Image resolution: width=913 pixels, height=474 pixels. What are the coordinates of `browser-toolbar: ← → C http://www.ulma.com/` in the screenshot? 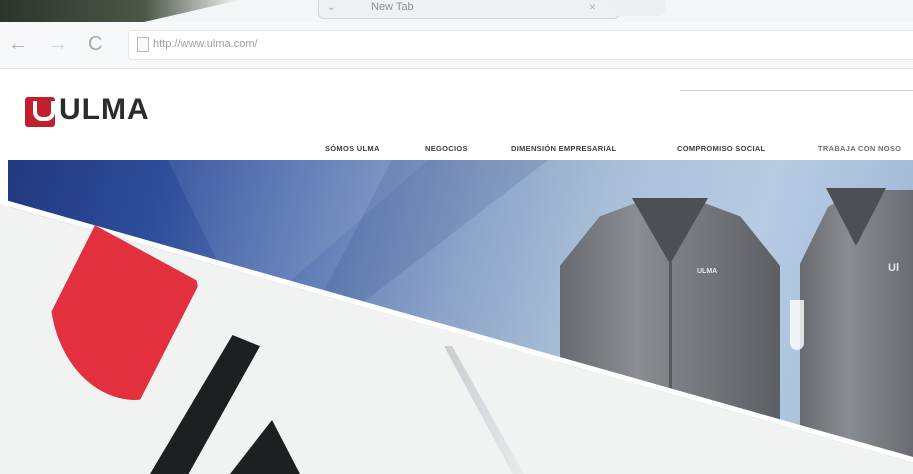 It's located at (456, 45).